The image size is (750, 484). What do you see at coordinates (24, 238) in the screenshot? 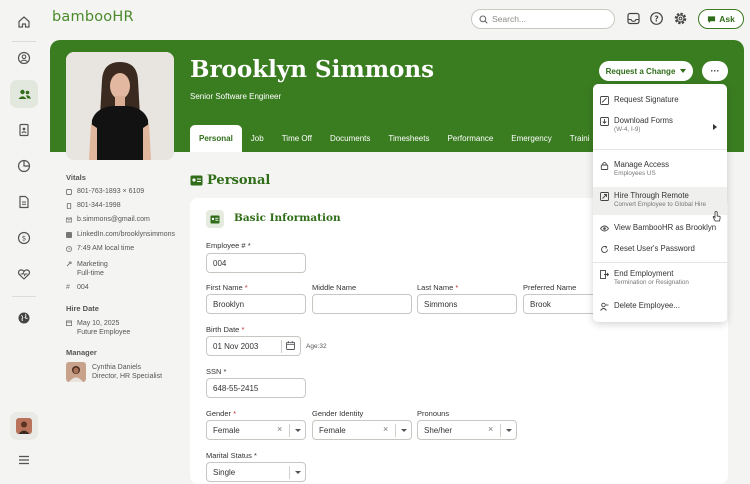
I see `payroll-icon: $` at bounding box center [24, 238].